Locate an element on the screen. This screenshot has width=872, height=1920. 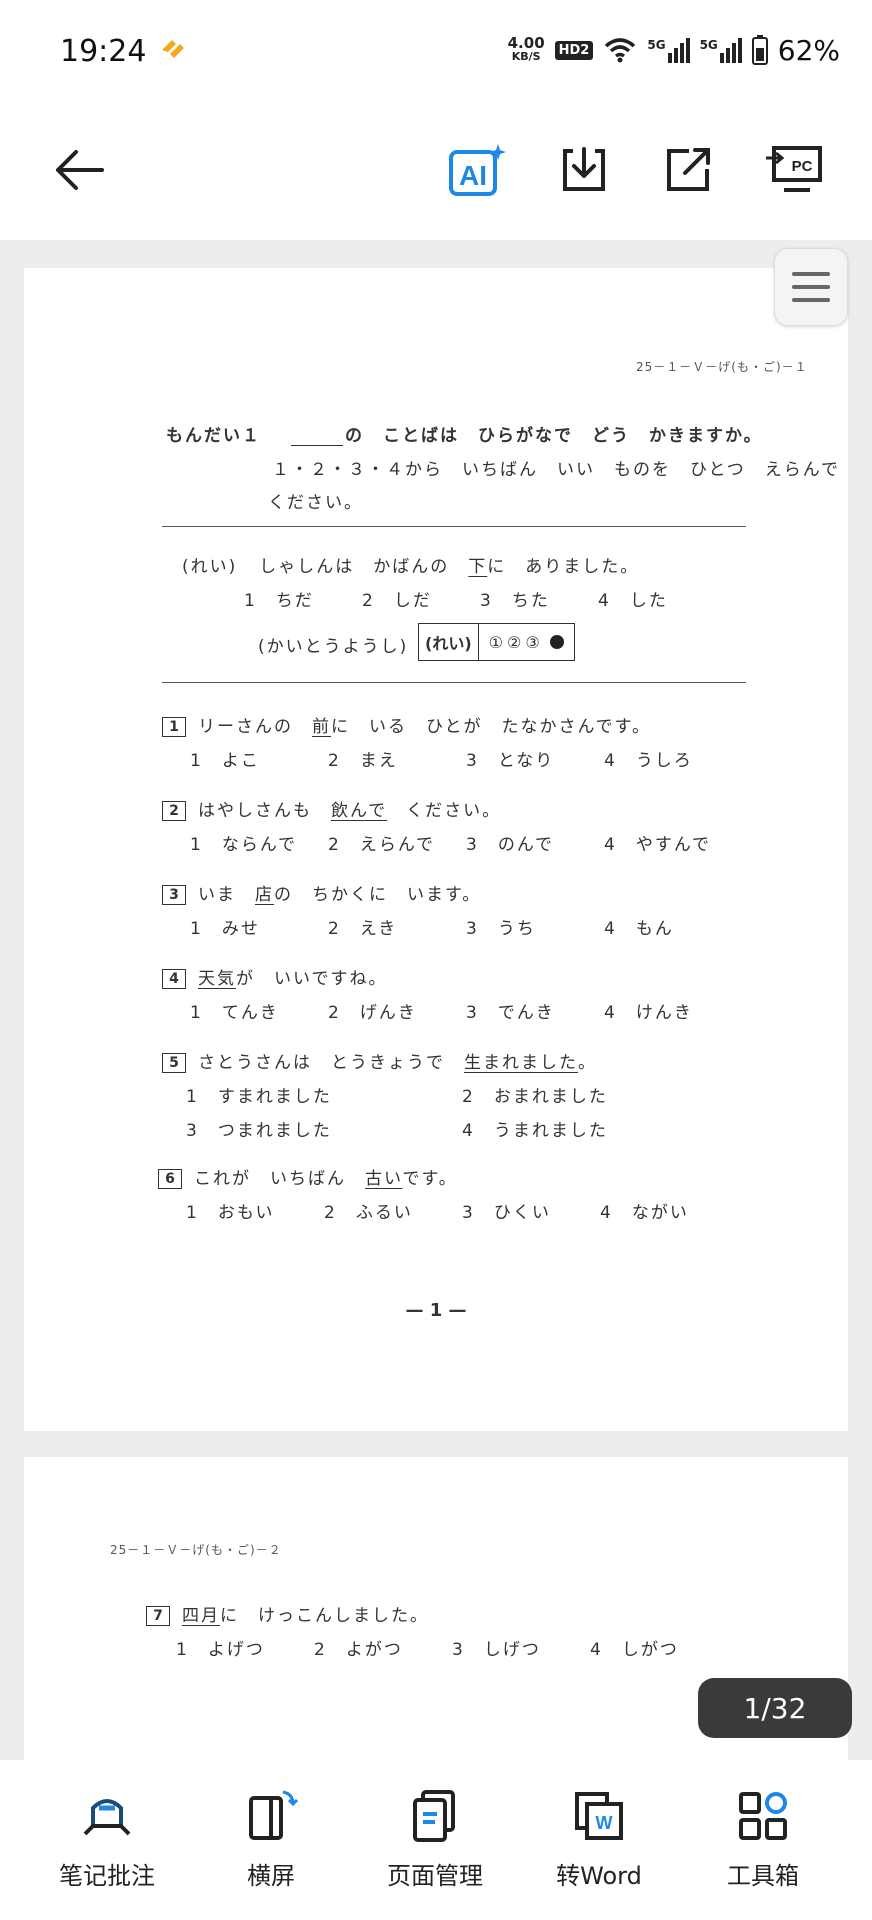
question-5-options-row-2: 3 つまれました 4 うまれました is located at coordinates (397, 1131).